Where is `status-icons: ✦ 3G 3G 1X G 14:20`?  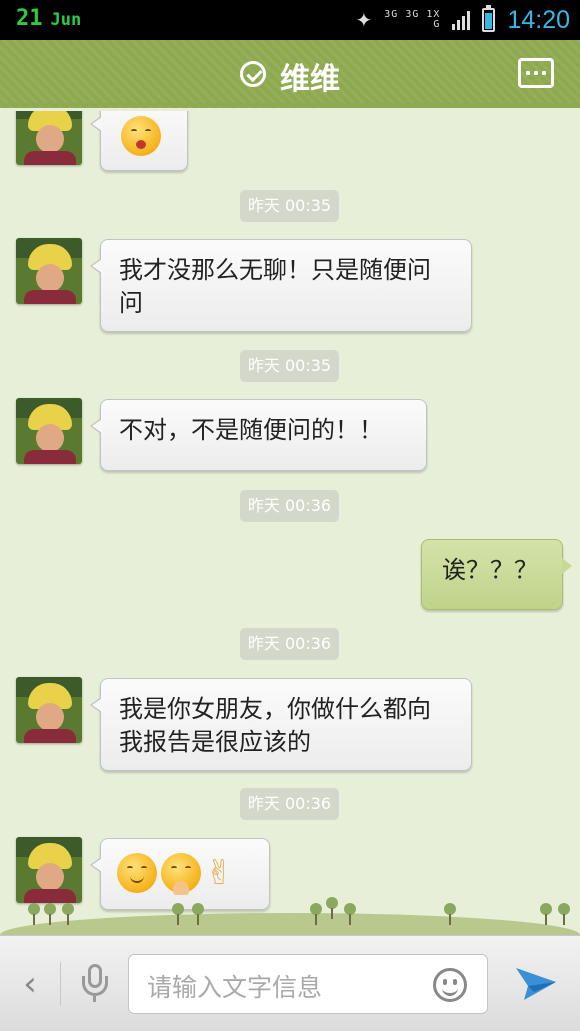 status-icons: ✦ 3G 3G 1X G 14:20 is located at coordinates (462, 20).